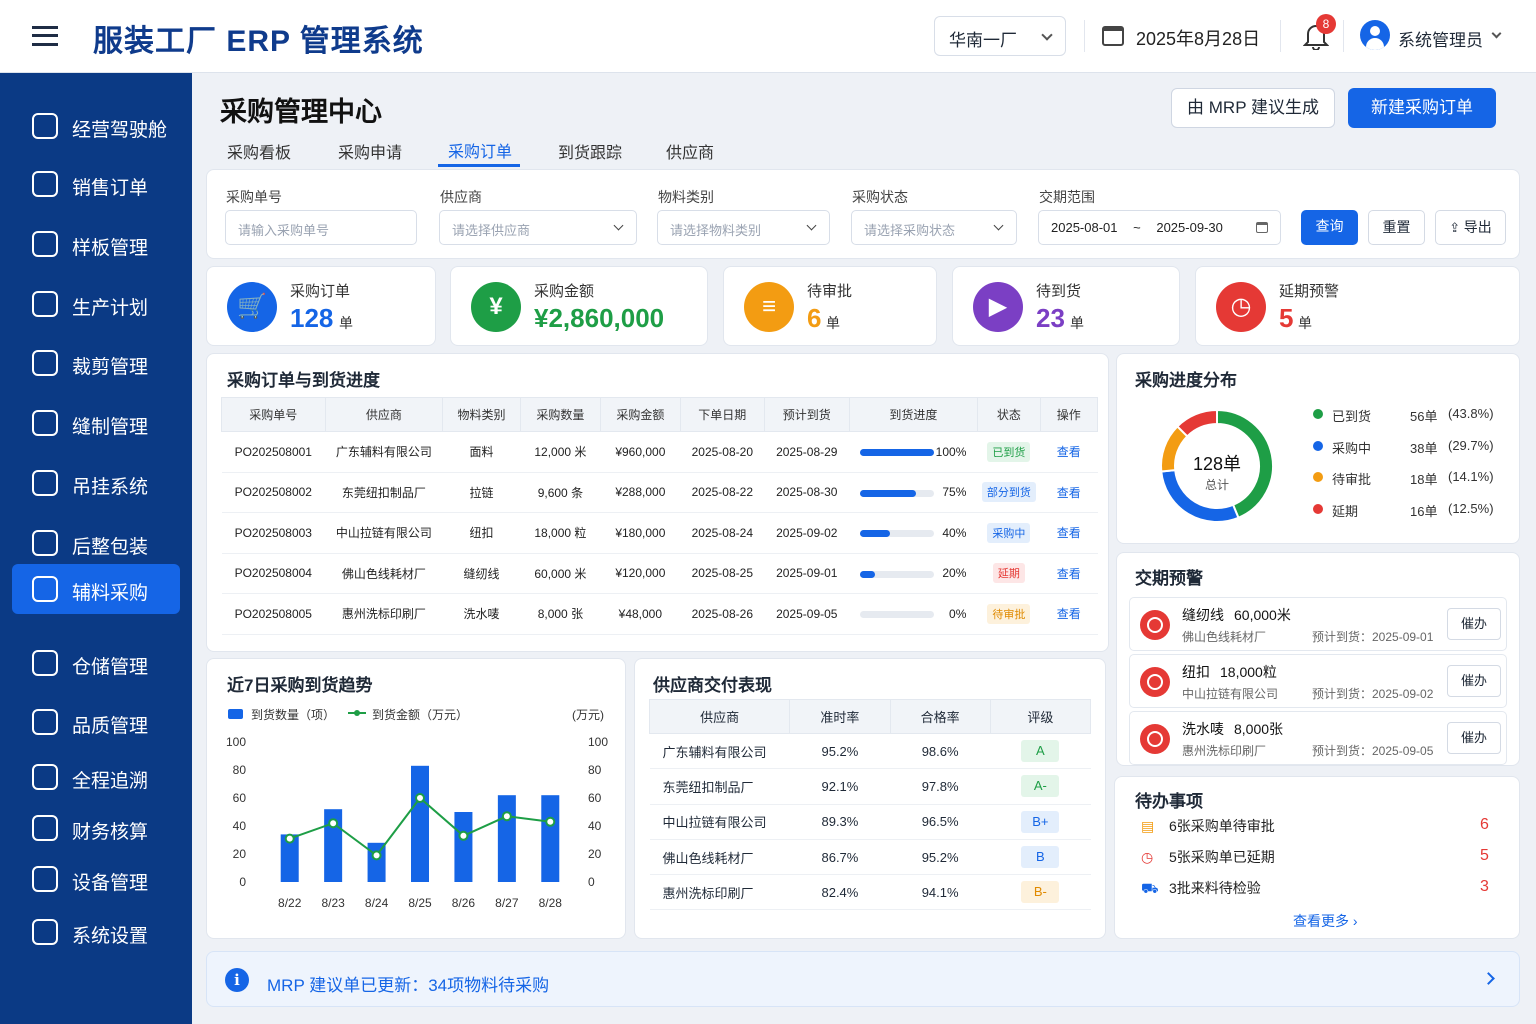 Image resolution: width=1536 pixels, height=1024 pixels. I want to click on sidebar-item: 辅料采购, so click(96, 589).